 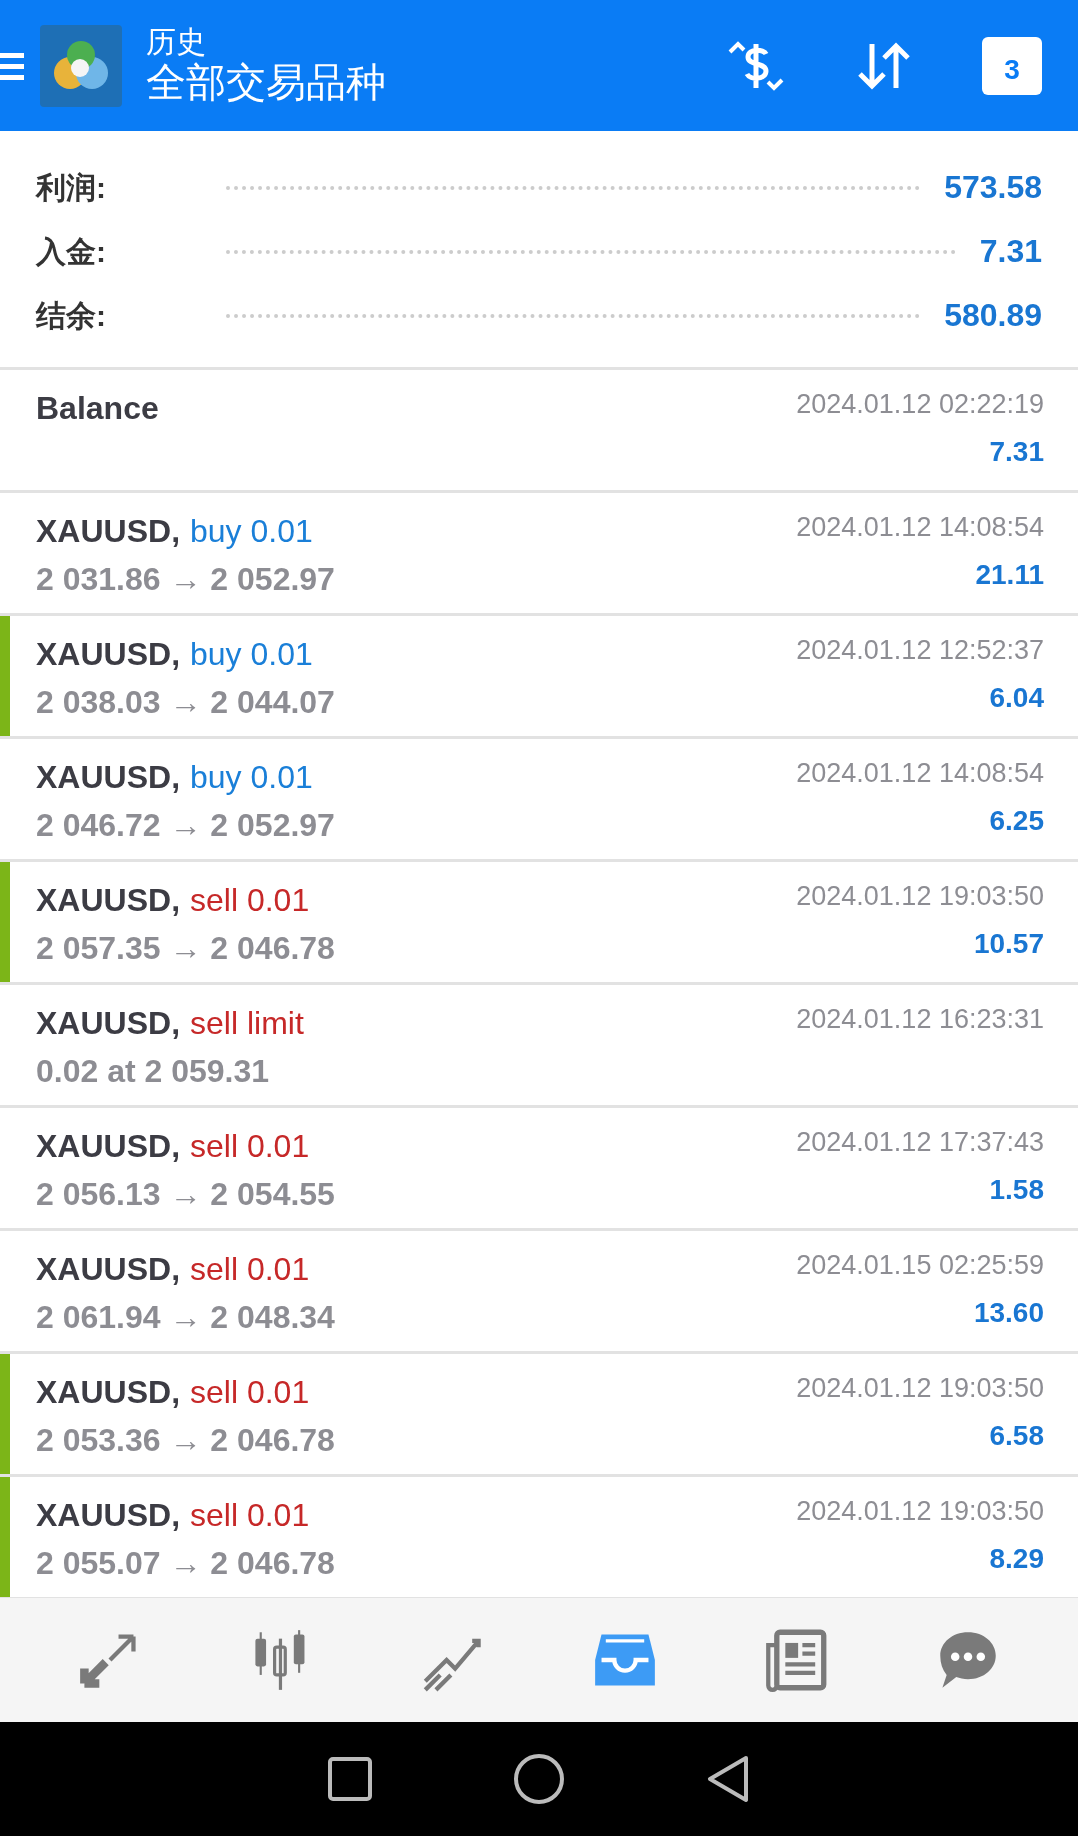 What do you see at coordinates (920, 404) in the screenshot?
I see `deal-time: 2024.01.12 02:22:19` at bounding box center [920, 404].